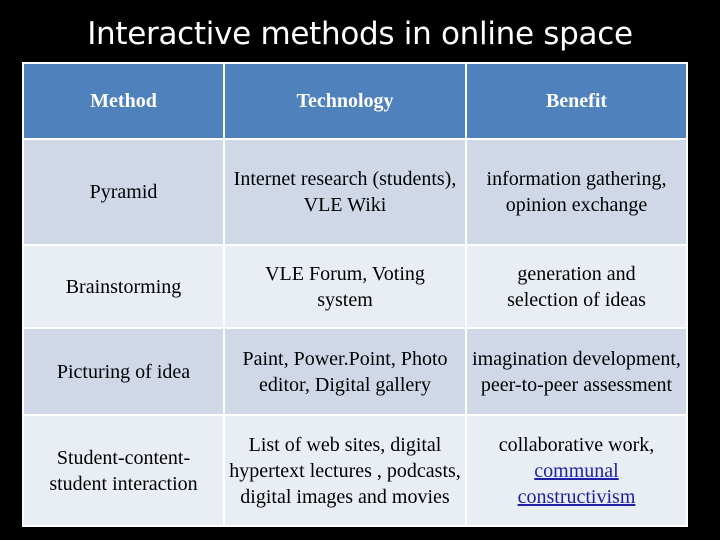 This screenshot has width=720, height=540. What do you see at coordinates (345, 101) in the screenshot?
I see `header-technology: Technology` at bounding box center [345, 101].